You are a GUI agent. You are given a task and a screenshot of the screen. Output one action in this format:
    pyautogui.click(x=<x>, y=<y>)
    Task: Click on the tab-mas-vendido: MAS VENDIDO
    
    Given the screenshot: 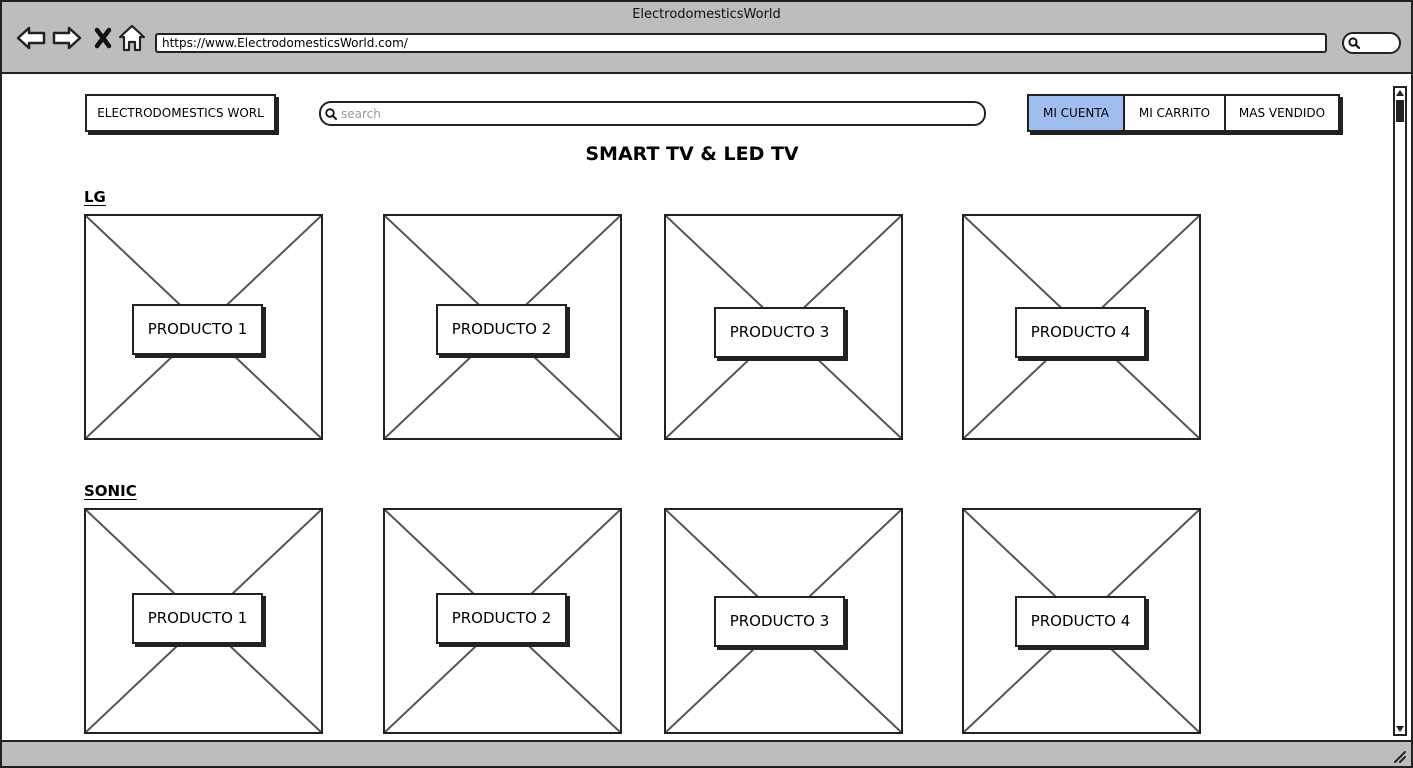 What is the action you would take?
    pyautogui.click(x=1282, y=113)
    